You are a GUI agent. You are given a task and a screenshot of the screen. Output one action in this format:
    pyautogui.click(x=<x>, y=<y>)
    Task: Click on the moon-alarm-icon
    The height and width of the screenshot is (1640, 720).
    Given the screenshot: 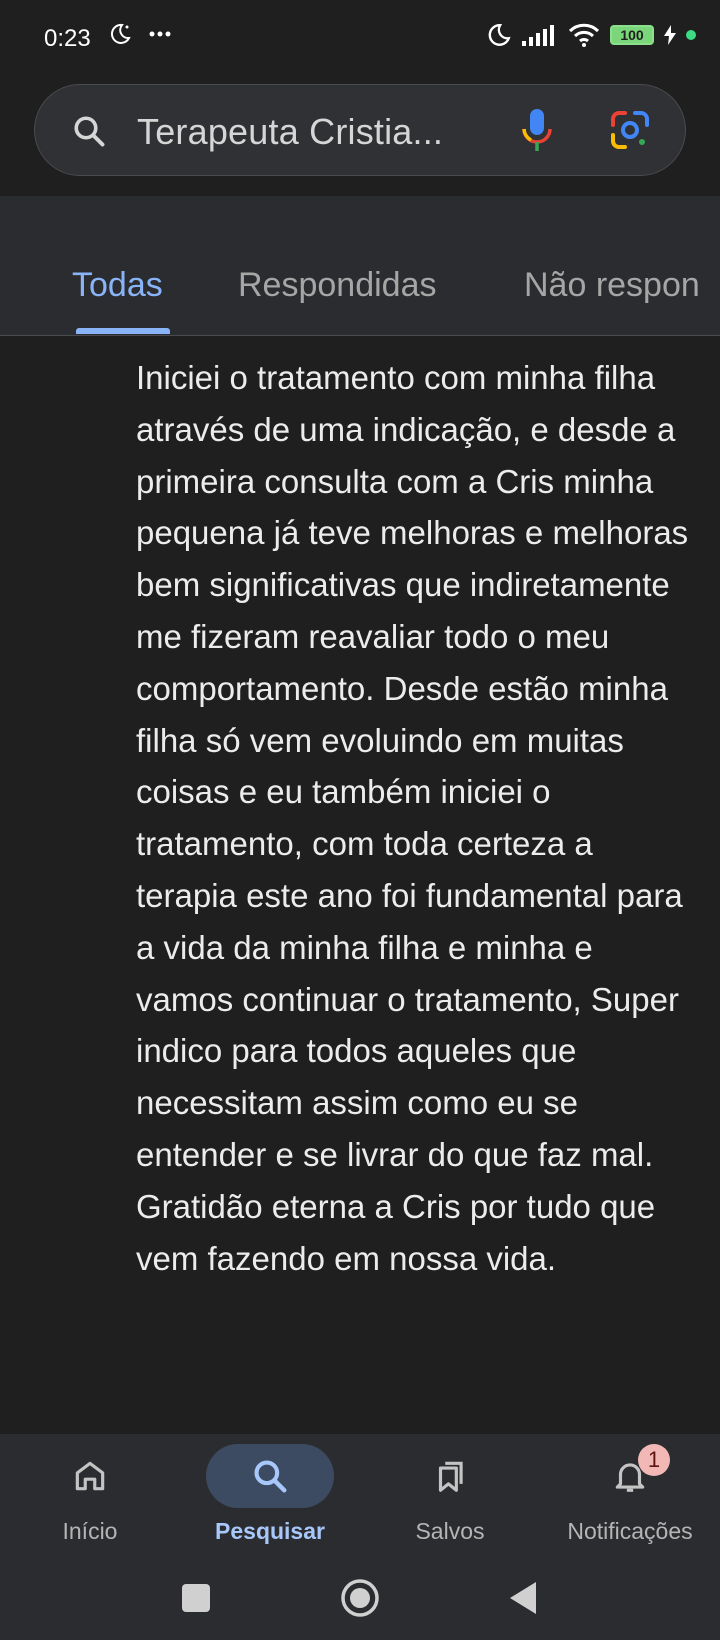 What is the action you would take?
    pyautogui.click(x=120, y=33)
    